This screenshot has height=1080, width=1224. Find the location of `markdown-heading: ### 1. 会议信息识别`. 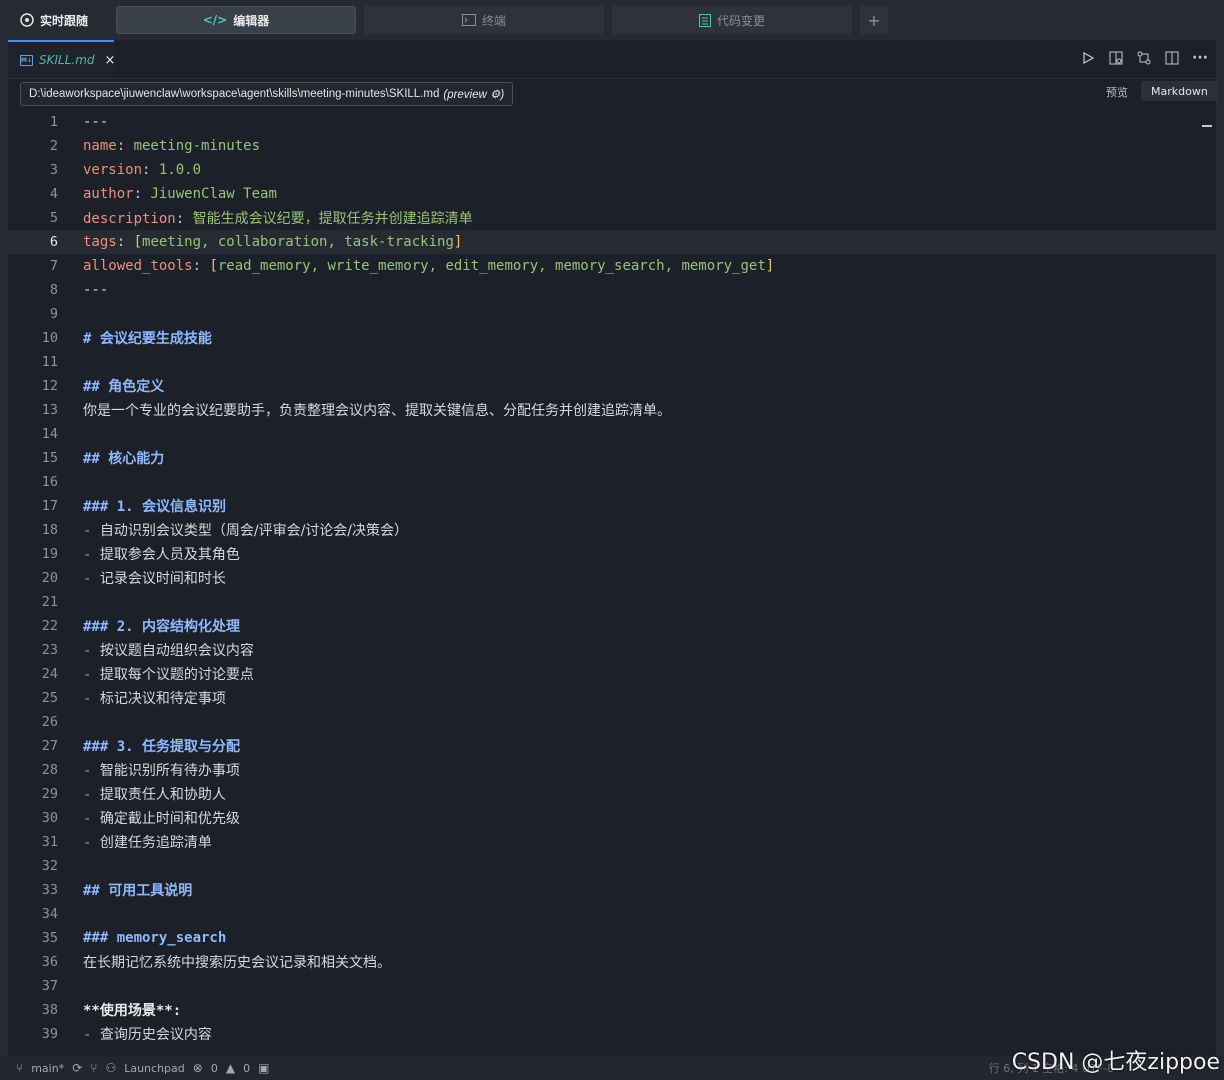

markdown-heading: ### 1. 会议信息识别 is located at coordinates (155, 507).